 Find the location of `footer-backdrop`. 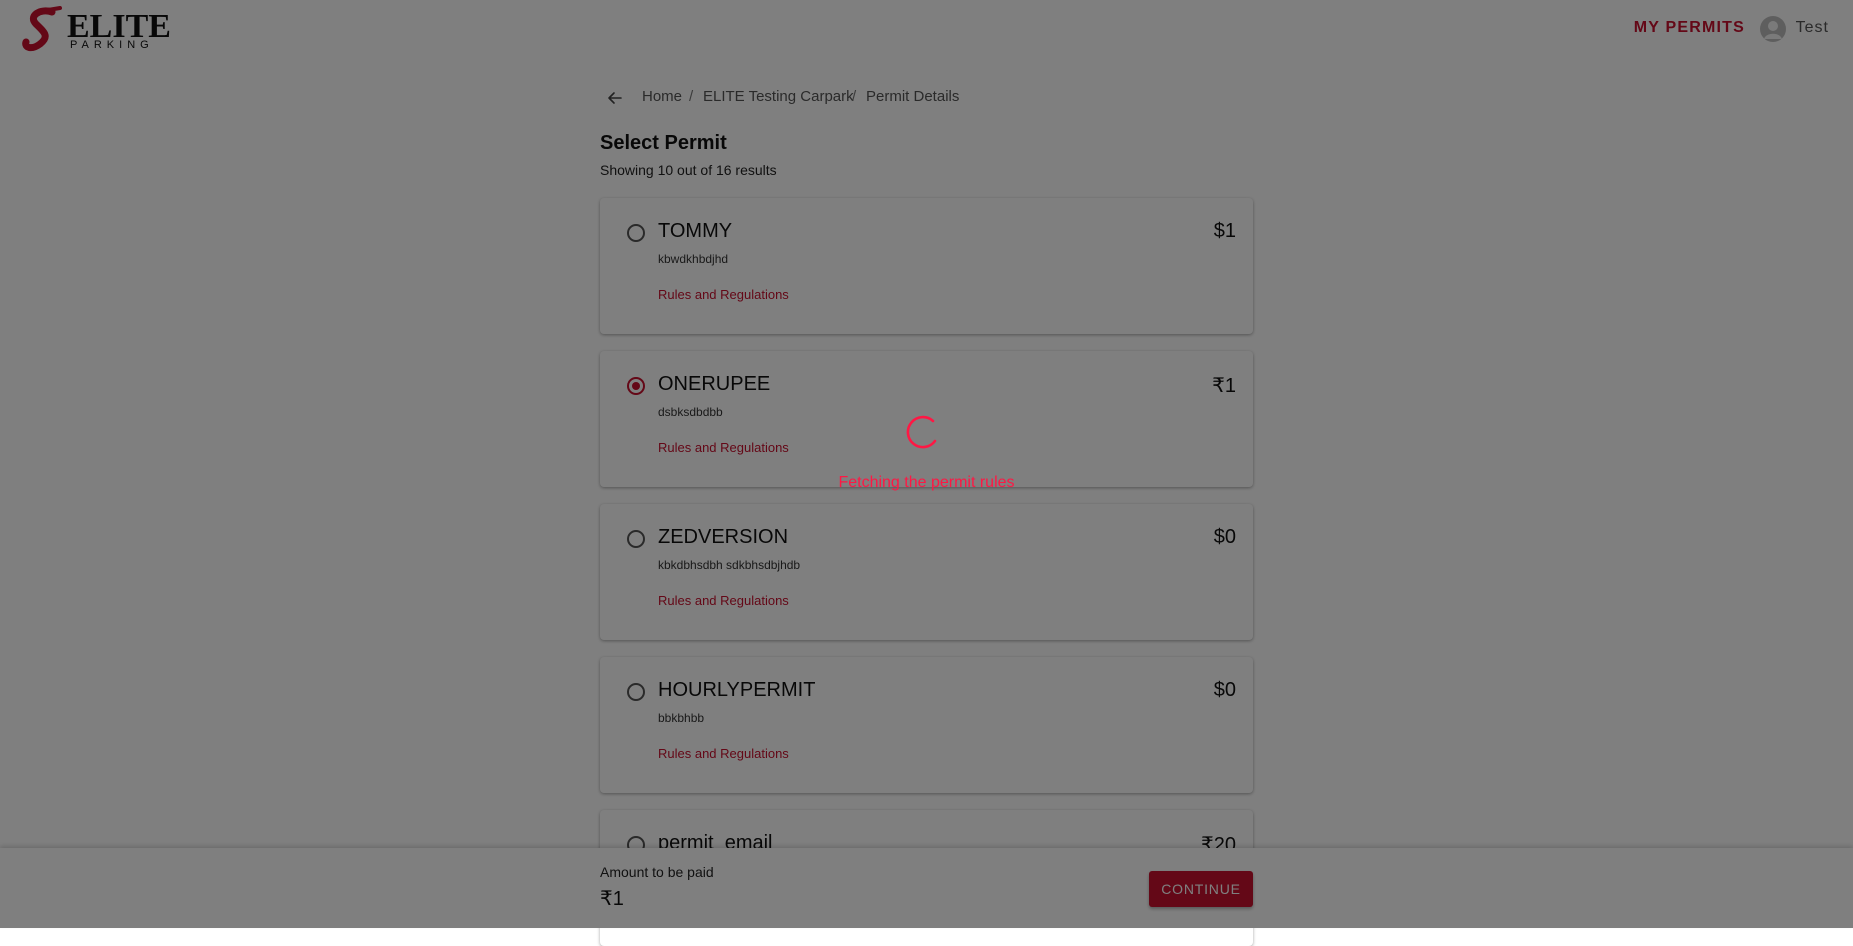

footer-backdrop is located at coordinates (926, 888).